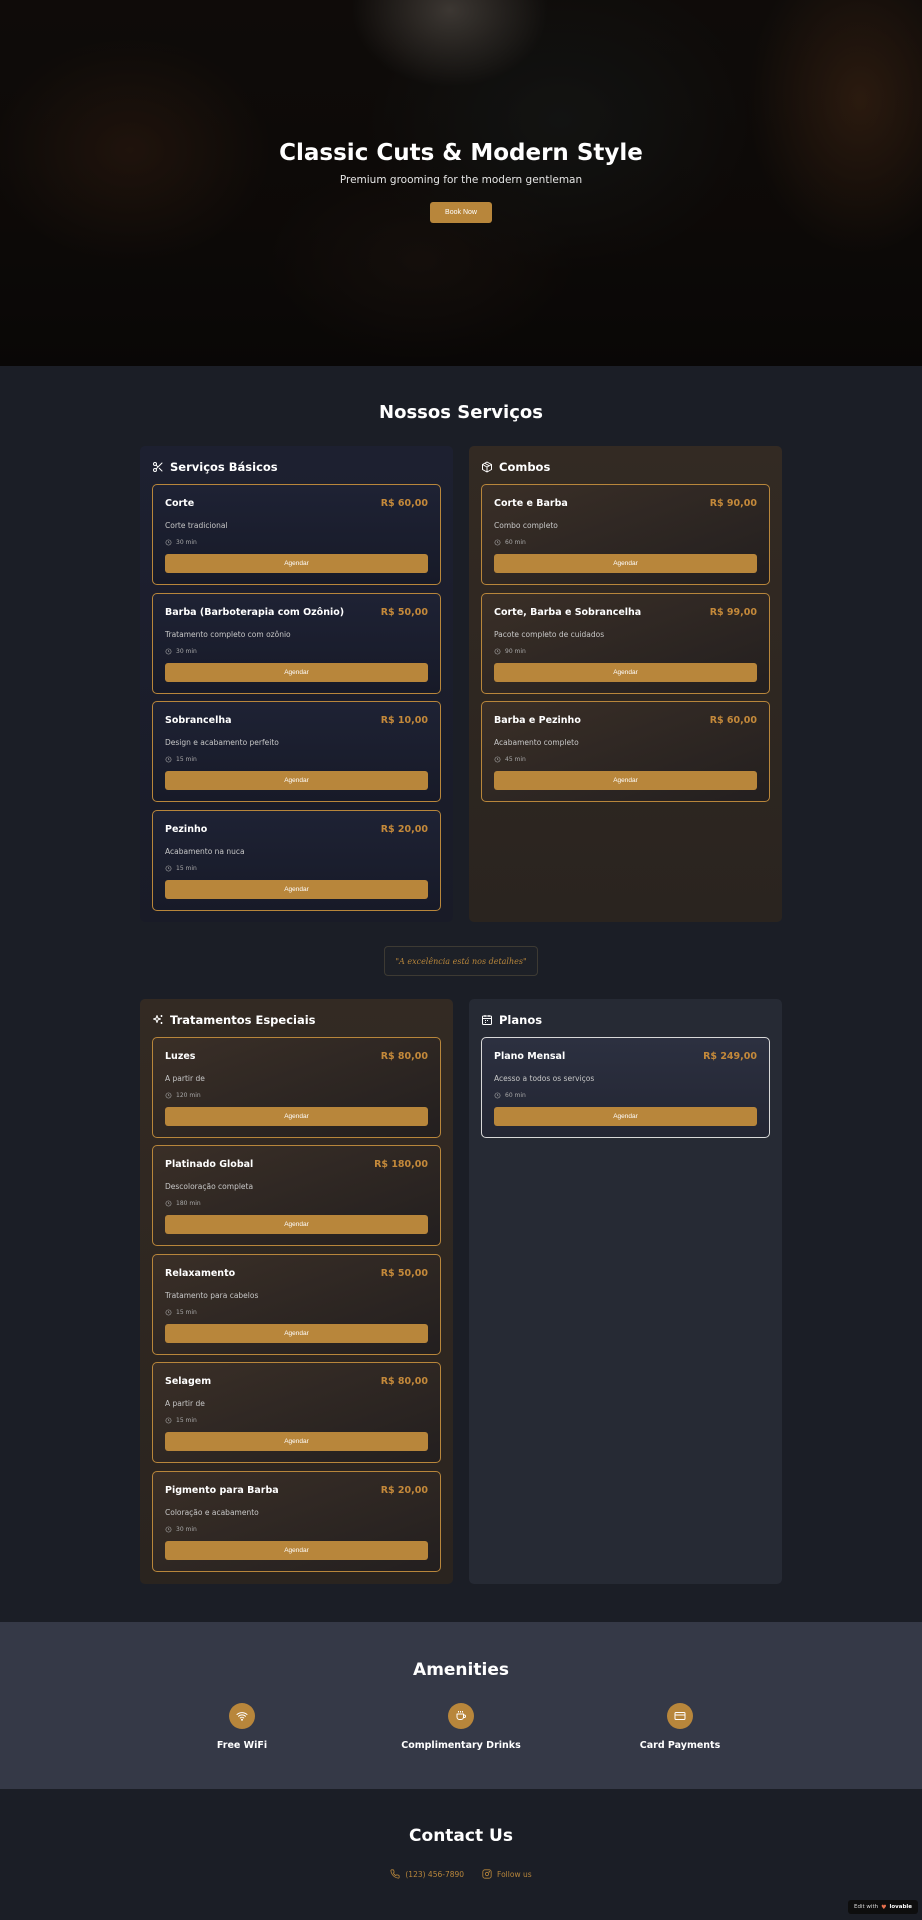 The width and height of the screenshot is (922, 1920). I want to click on contact-row: (123) 456-7890 Follow us, so click(461, 1874).